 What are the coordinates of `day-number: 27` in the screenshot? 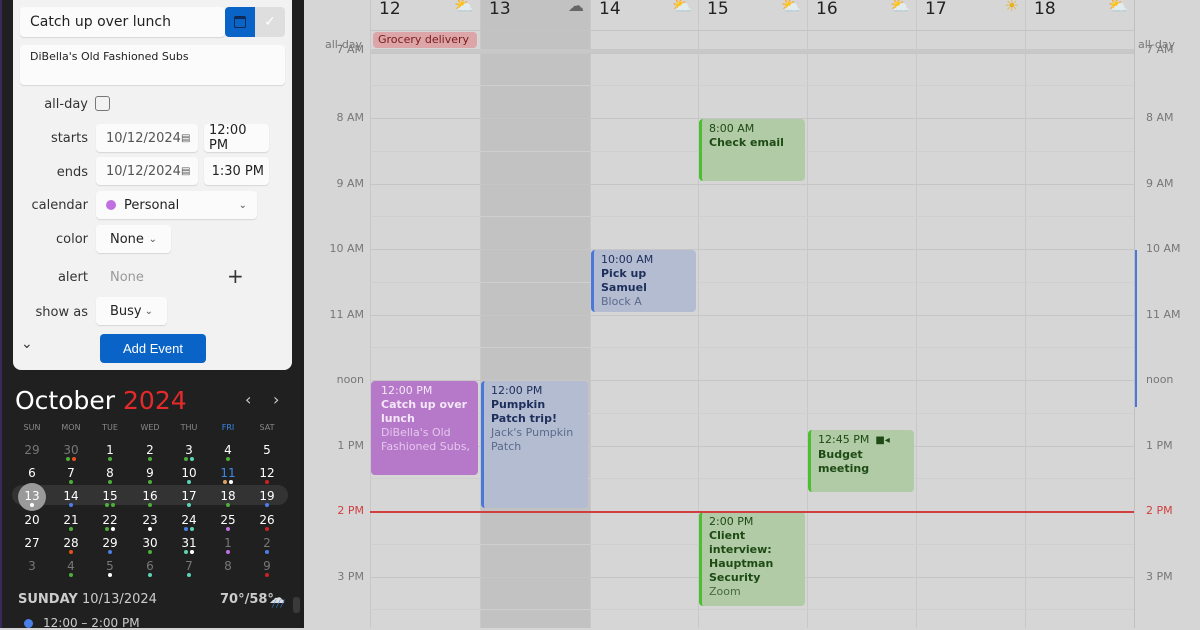 It's located at (32, 542).